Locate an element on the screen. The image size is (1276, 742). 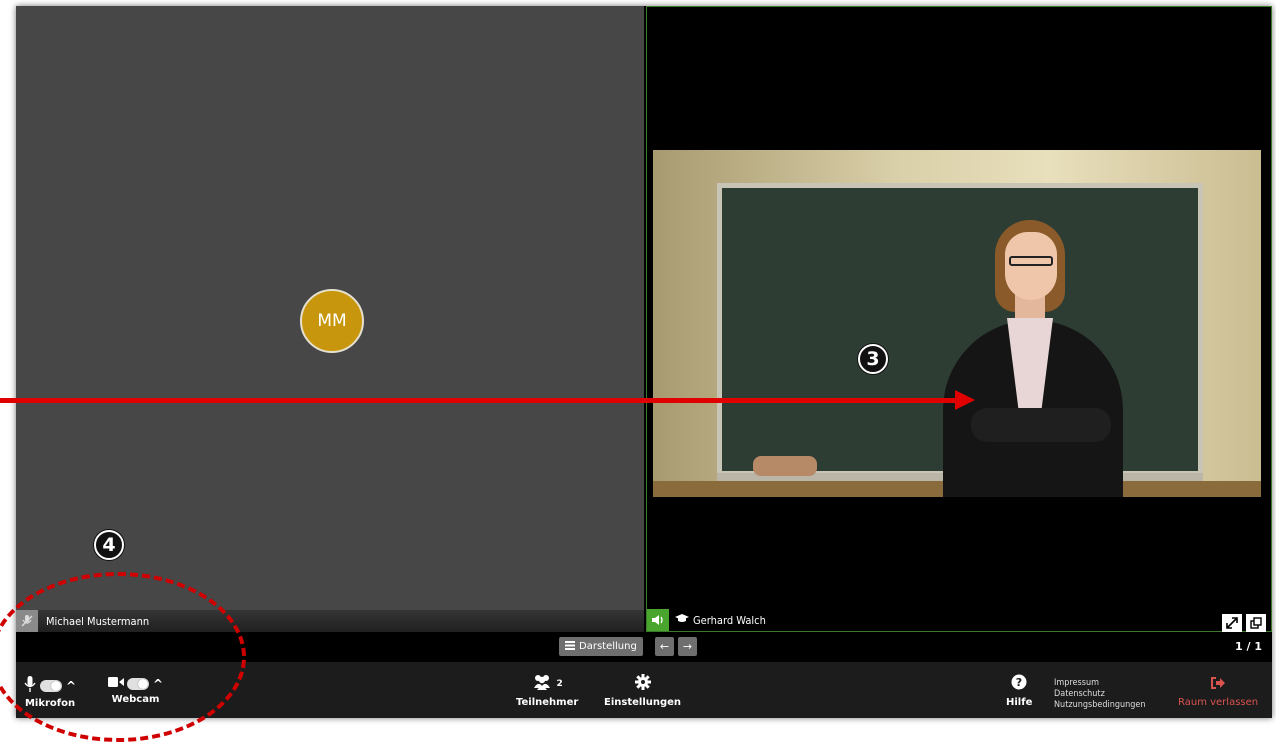
leave-room-label: Raum verlassen is located at coordinates (1218, 702).